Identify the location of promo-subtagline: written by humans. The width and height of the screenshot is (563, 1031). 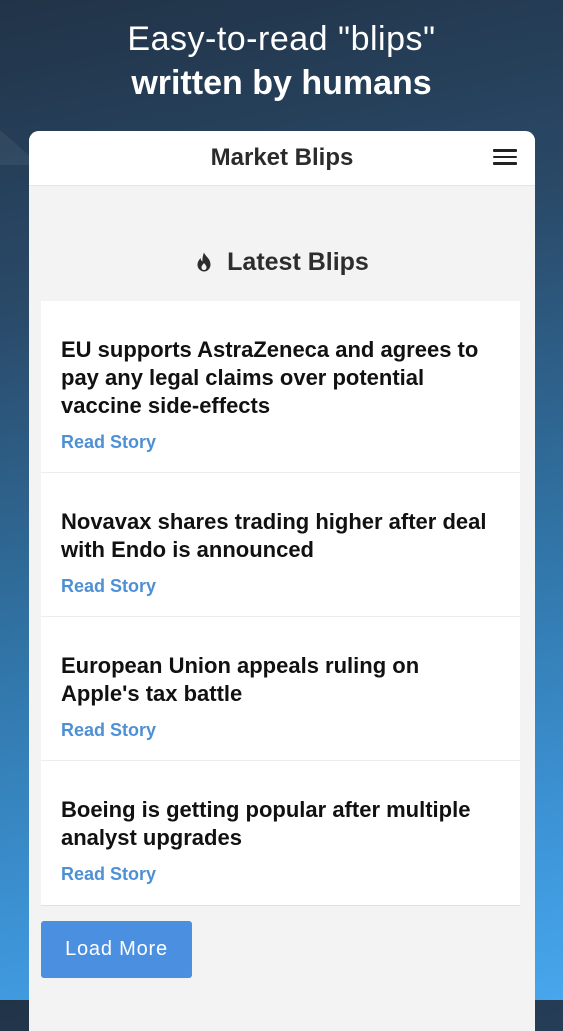
(281, 83).